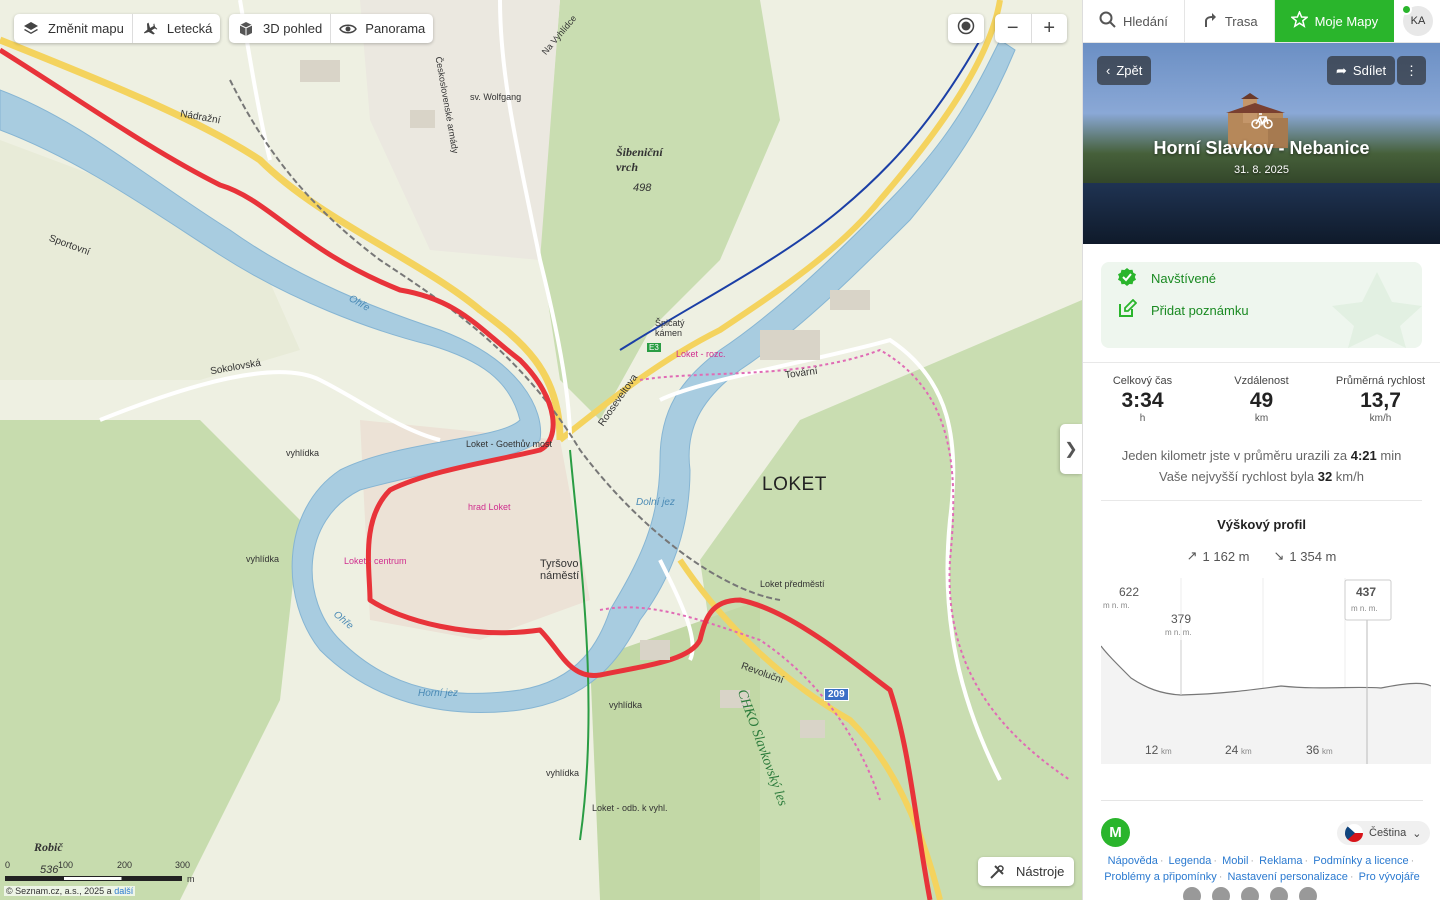 The image size is (1440, 900). I want to click on minus-icon: −, so click(1012, 28).